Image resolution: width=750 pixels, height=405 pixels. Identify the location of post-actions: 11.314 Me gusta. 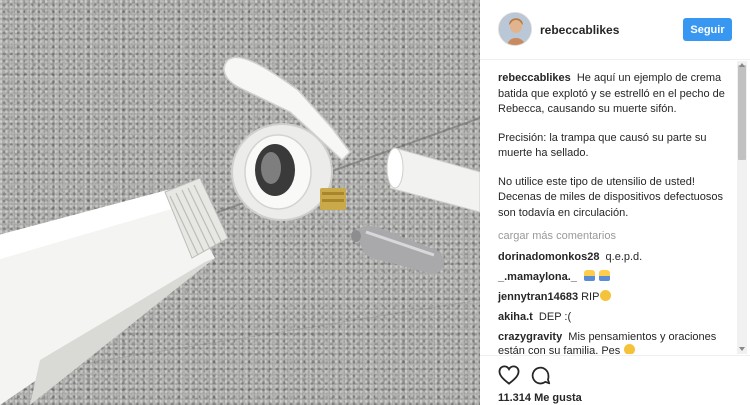
(615, 380).